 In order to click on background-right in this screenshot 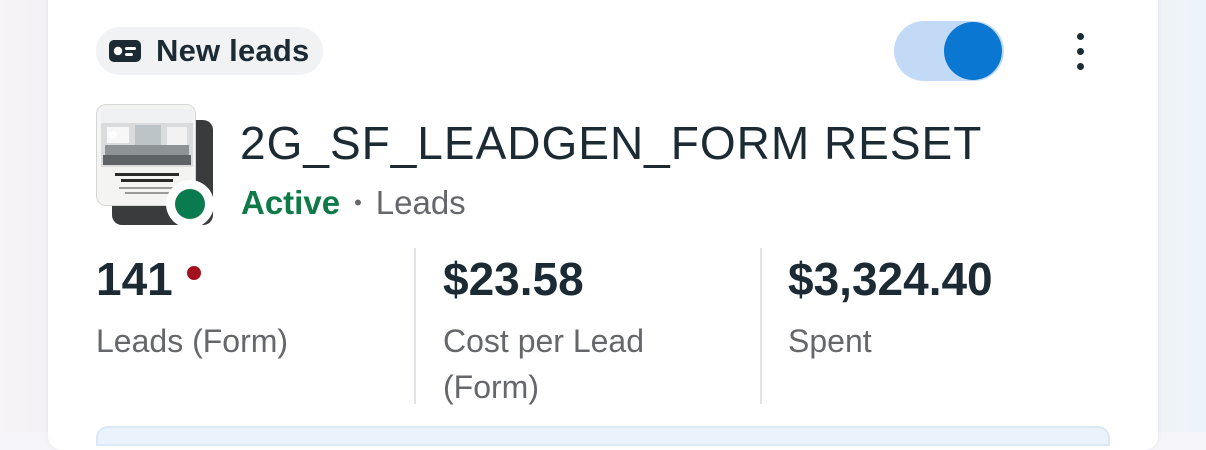, I will do `click(1182, 216)`.